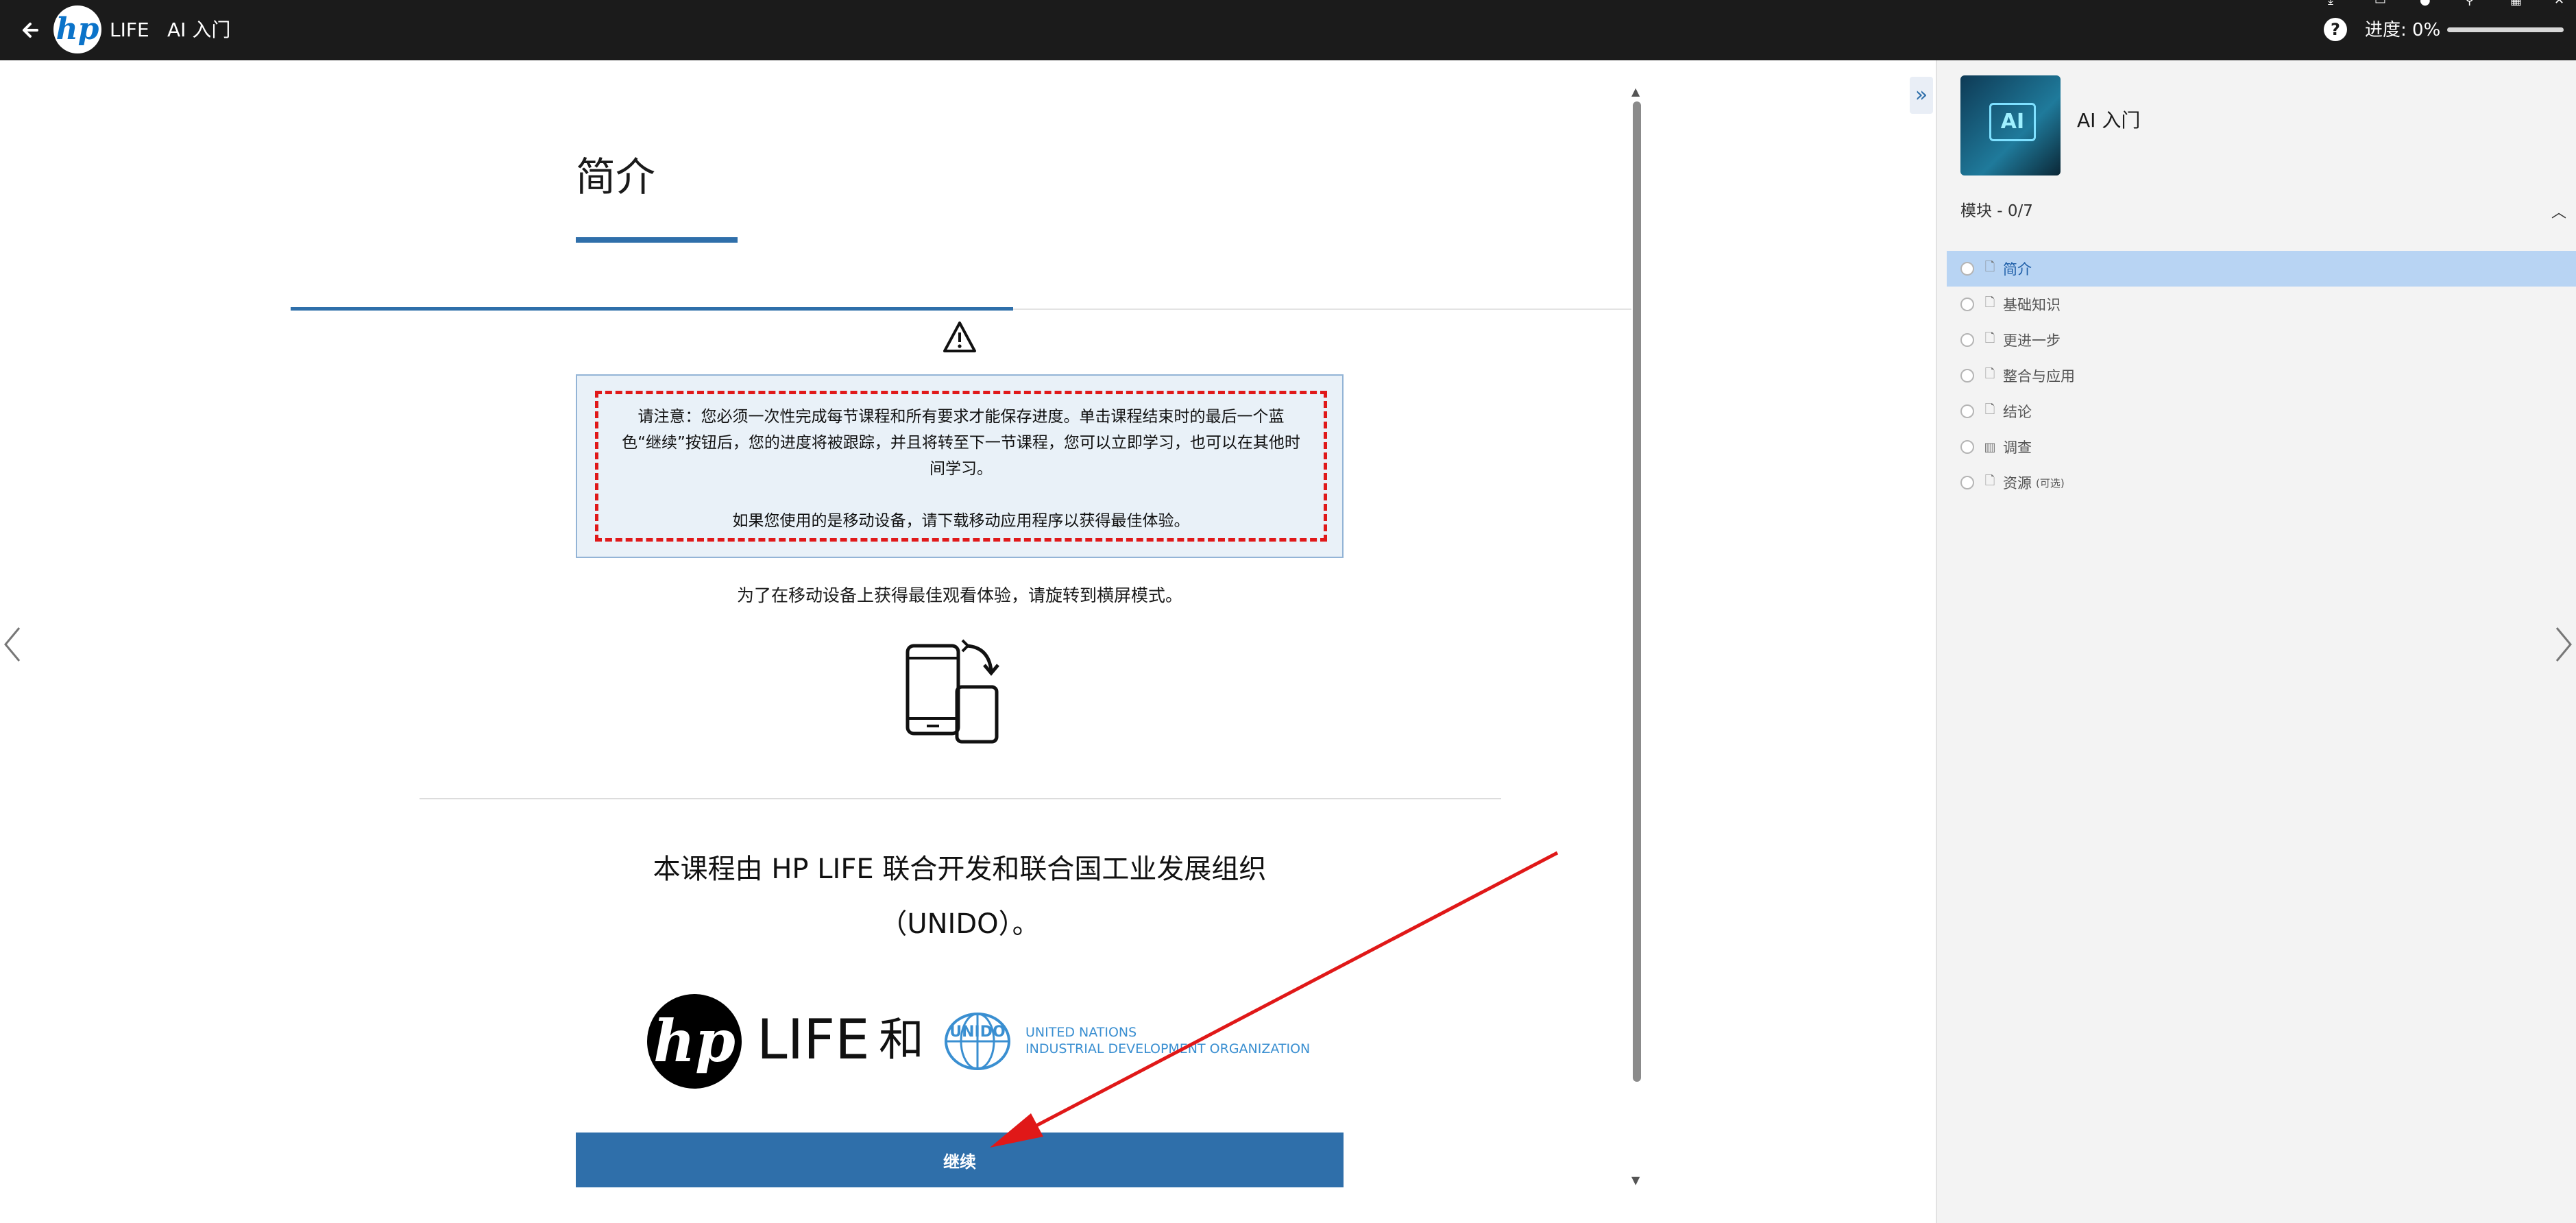 The width and height of the screenshot is (2576, 1223). I want to click on scroll-down-icon: ▼, so click(1635, 1180).